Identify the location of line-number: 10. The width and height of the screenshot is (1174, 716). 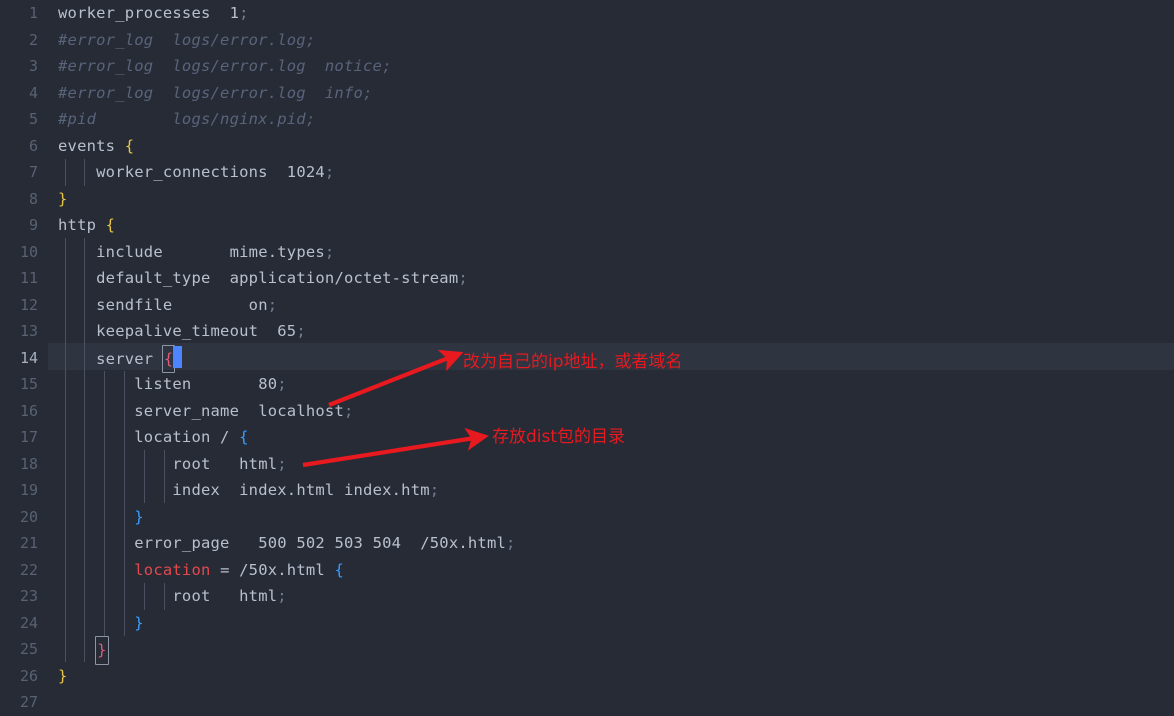
(28, 251).